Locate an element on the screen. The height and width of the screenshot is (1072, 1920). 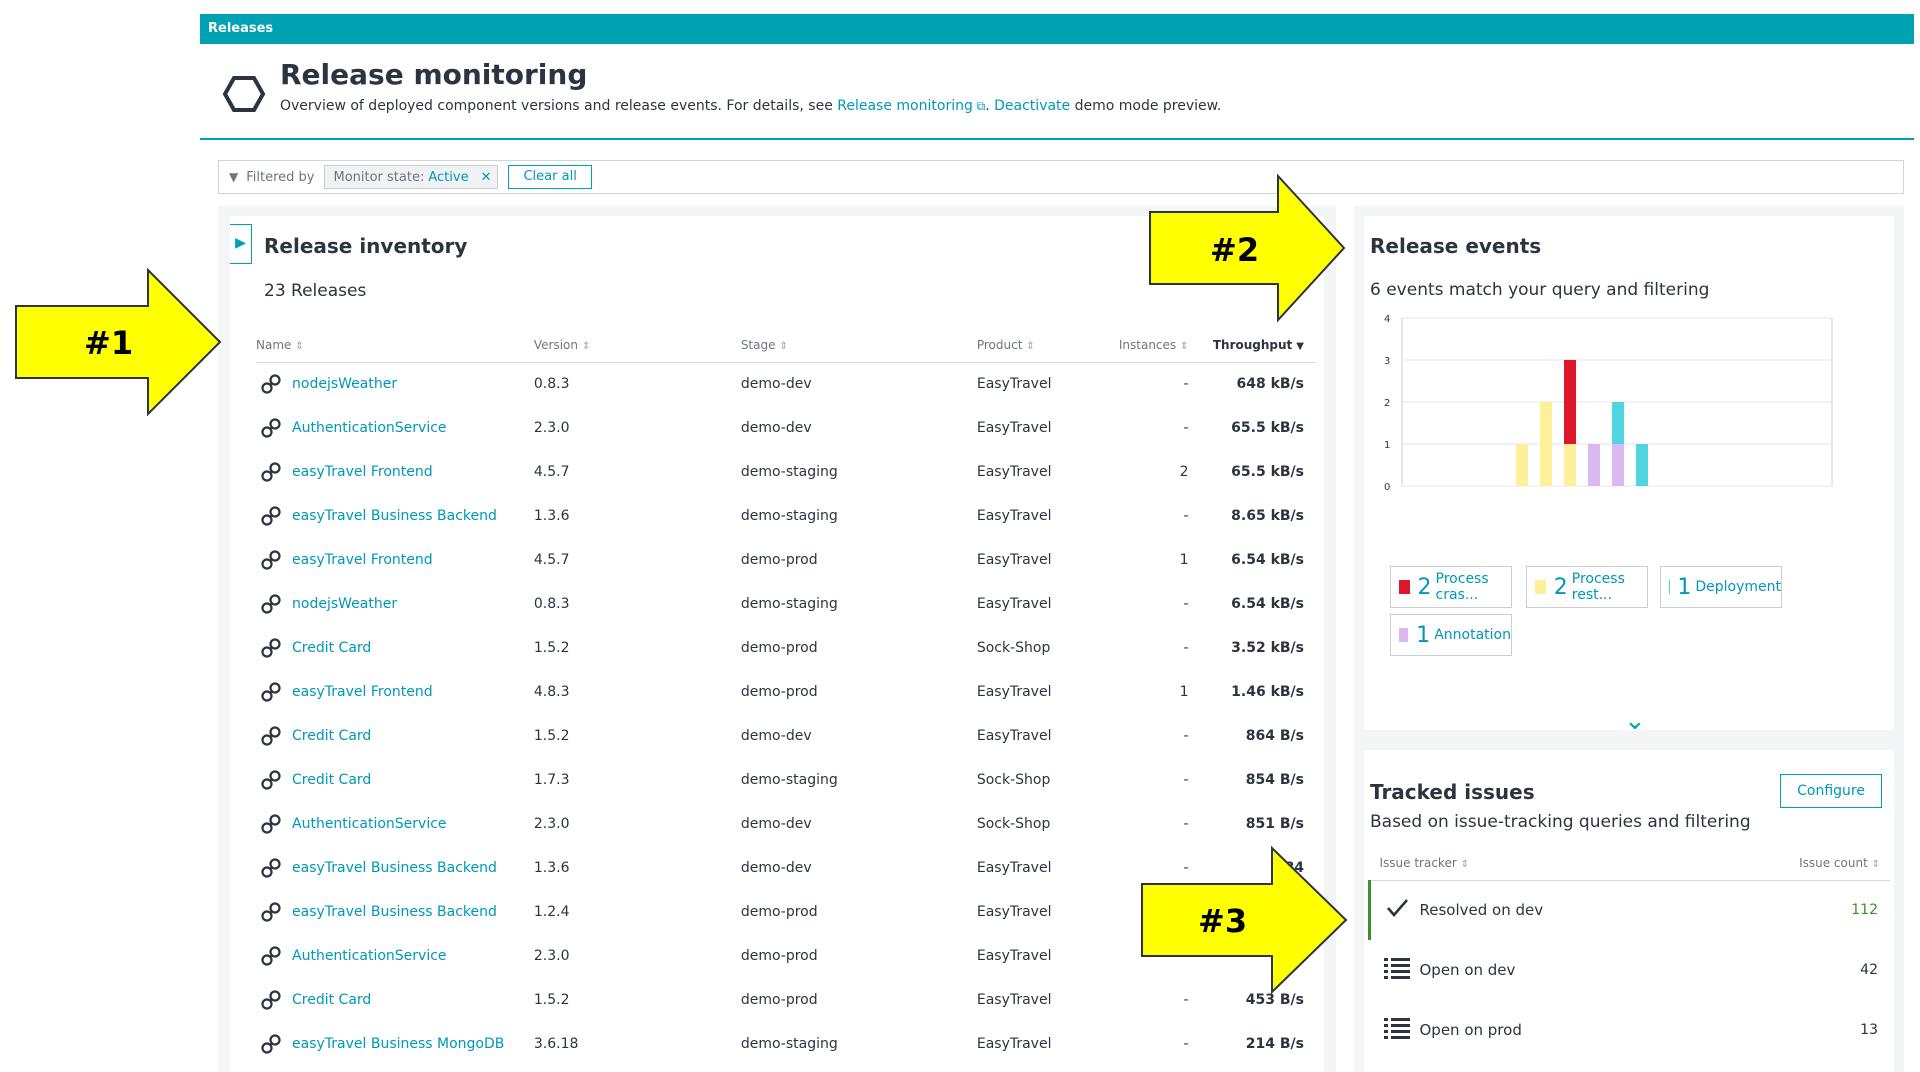
legend-item: 1 Deployment is located at coordinates (1721, 587).